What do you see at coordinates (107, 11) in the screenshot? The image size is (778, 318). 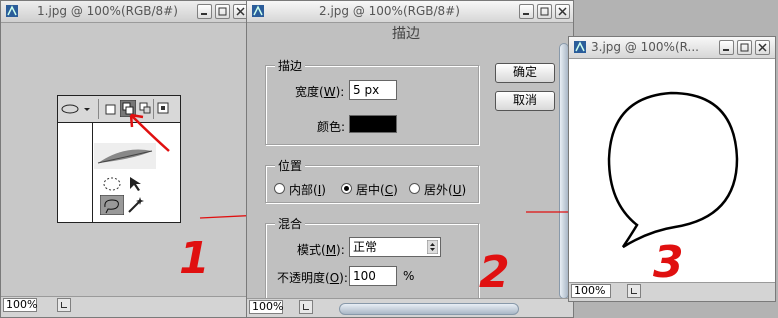 I see `window-1-title: 1.jpg @ 100%(RGB/8#)` at bounding box center [107, 11].